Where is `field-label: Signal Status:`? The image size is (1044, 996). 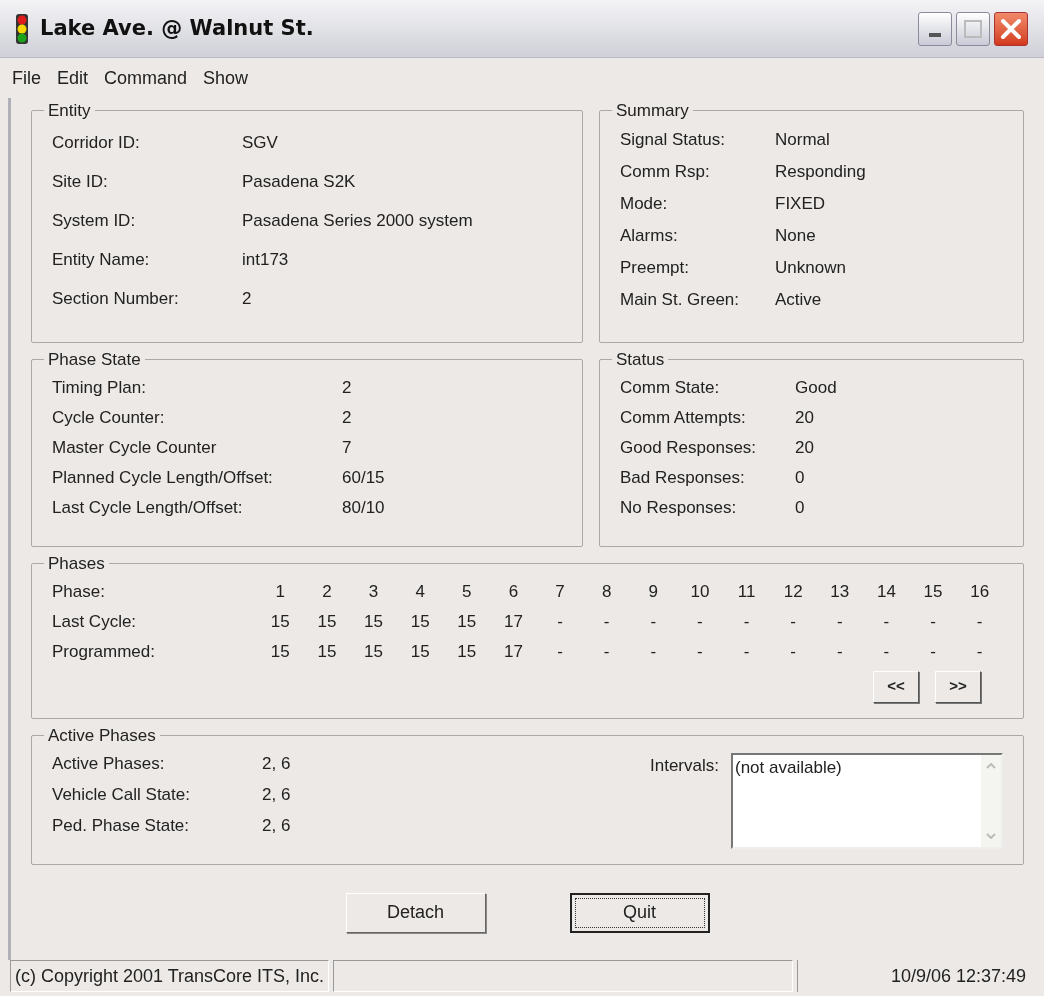 field-label: Signal Status: is located at coordinates (673, 139).